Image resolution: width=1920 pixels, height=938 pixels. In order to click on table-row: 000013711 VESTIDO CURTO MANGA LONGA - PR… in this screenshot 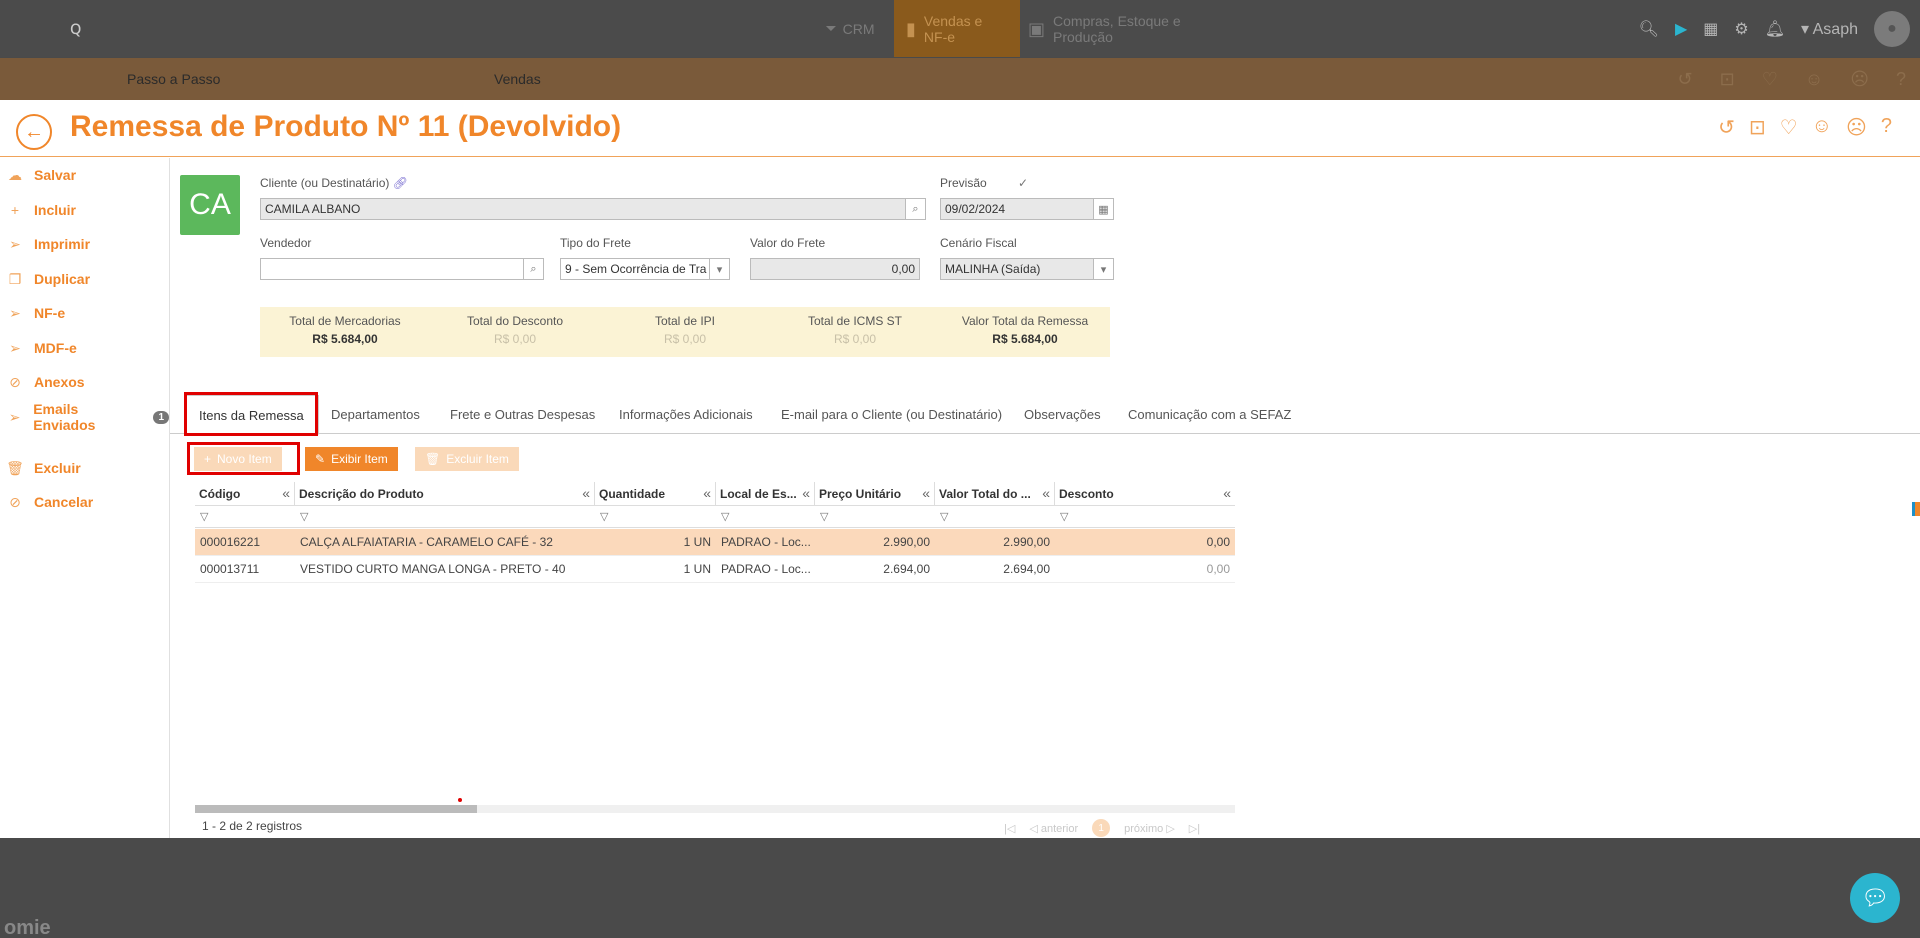, I will do `click(715, 569)`.